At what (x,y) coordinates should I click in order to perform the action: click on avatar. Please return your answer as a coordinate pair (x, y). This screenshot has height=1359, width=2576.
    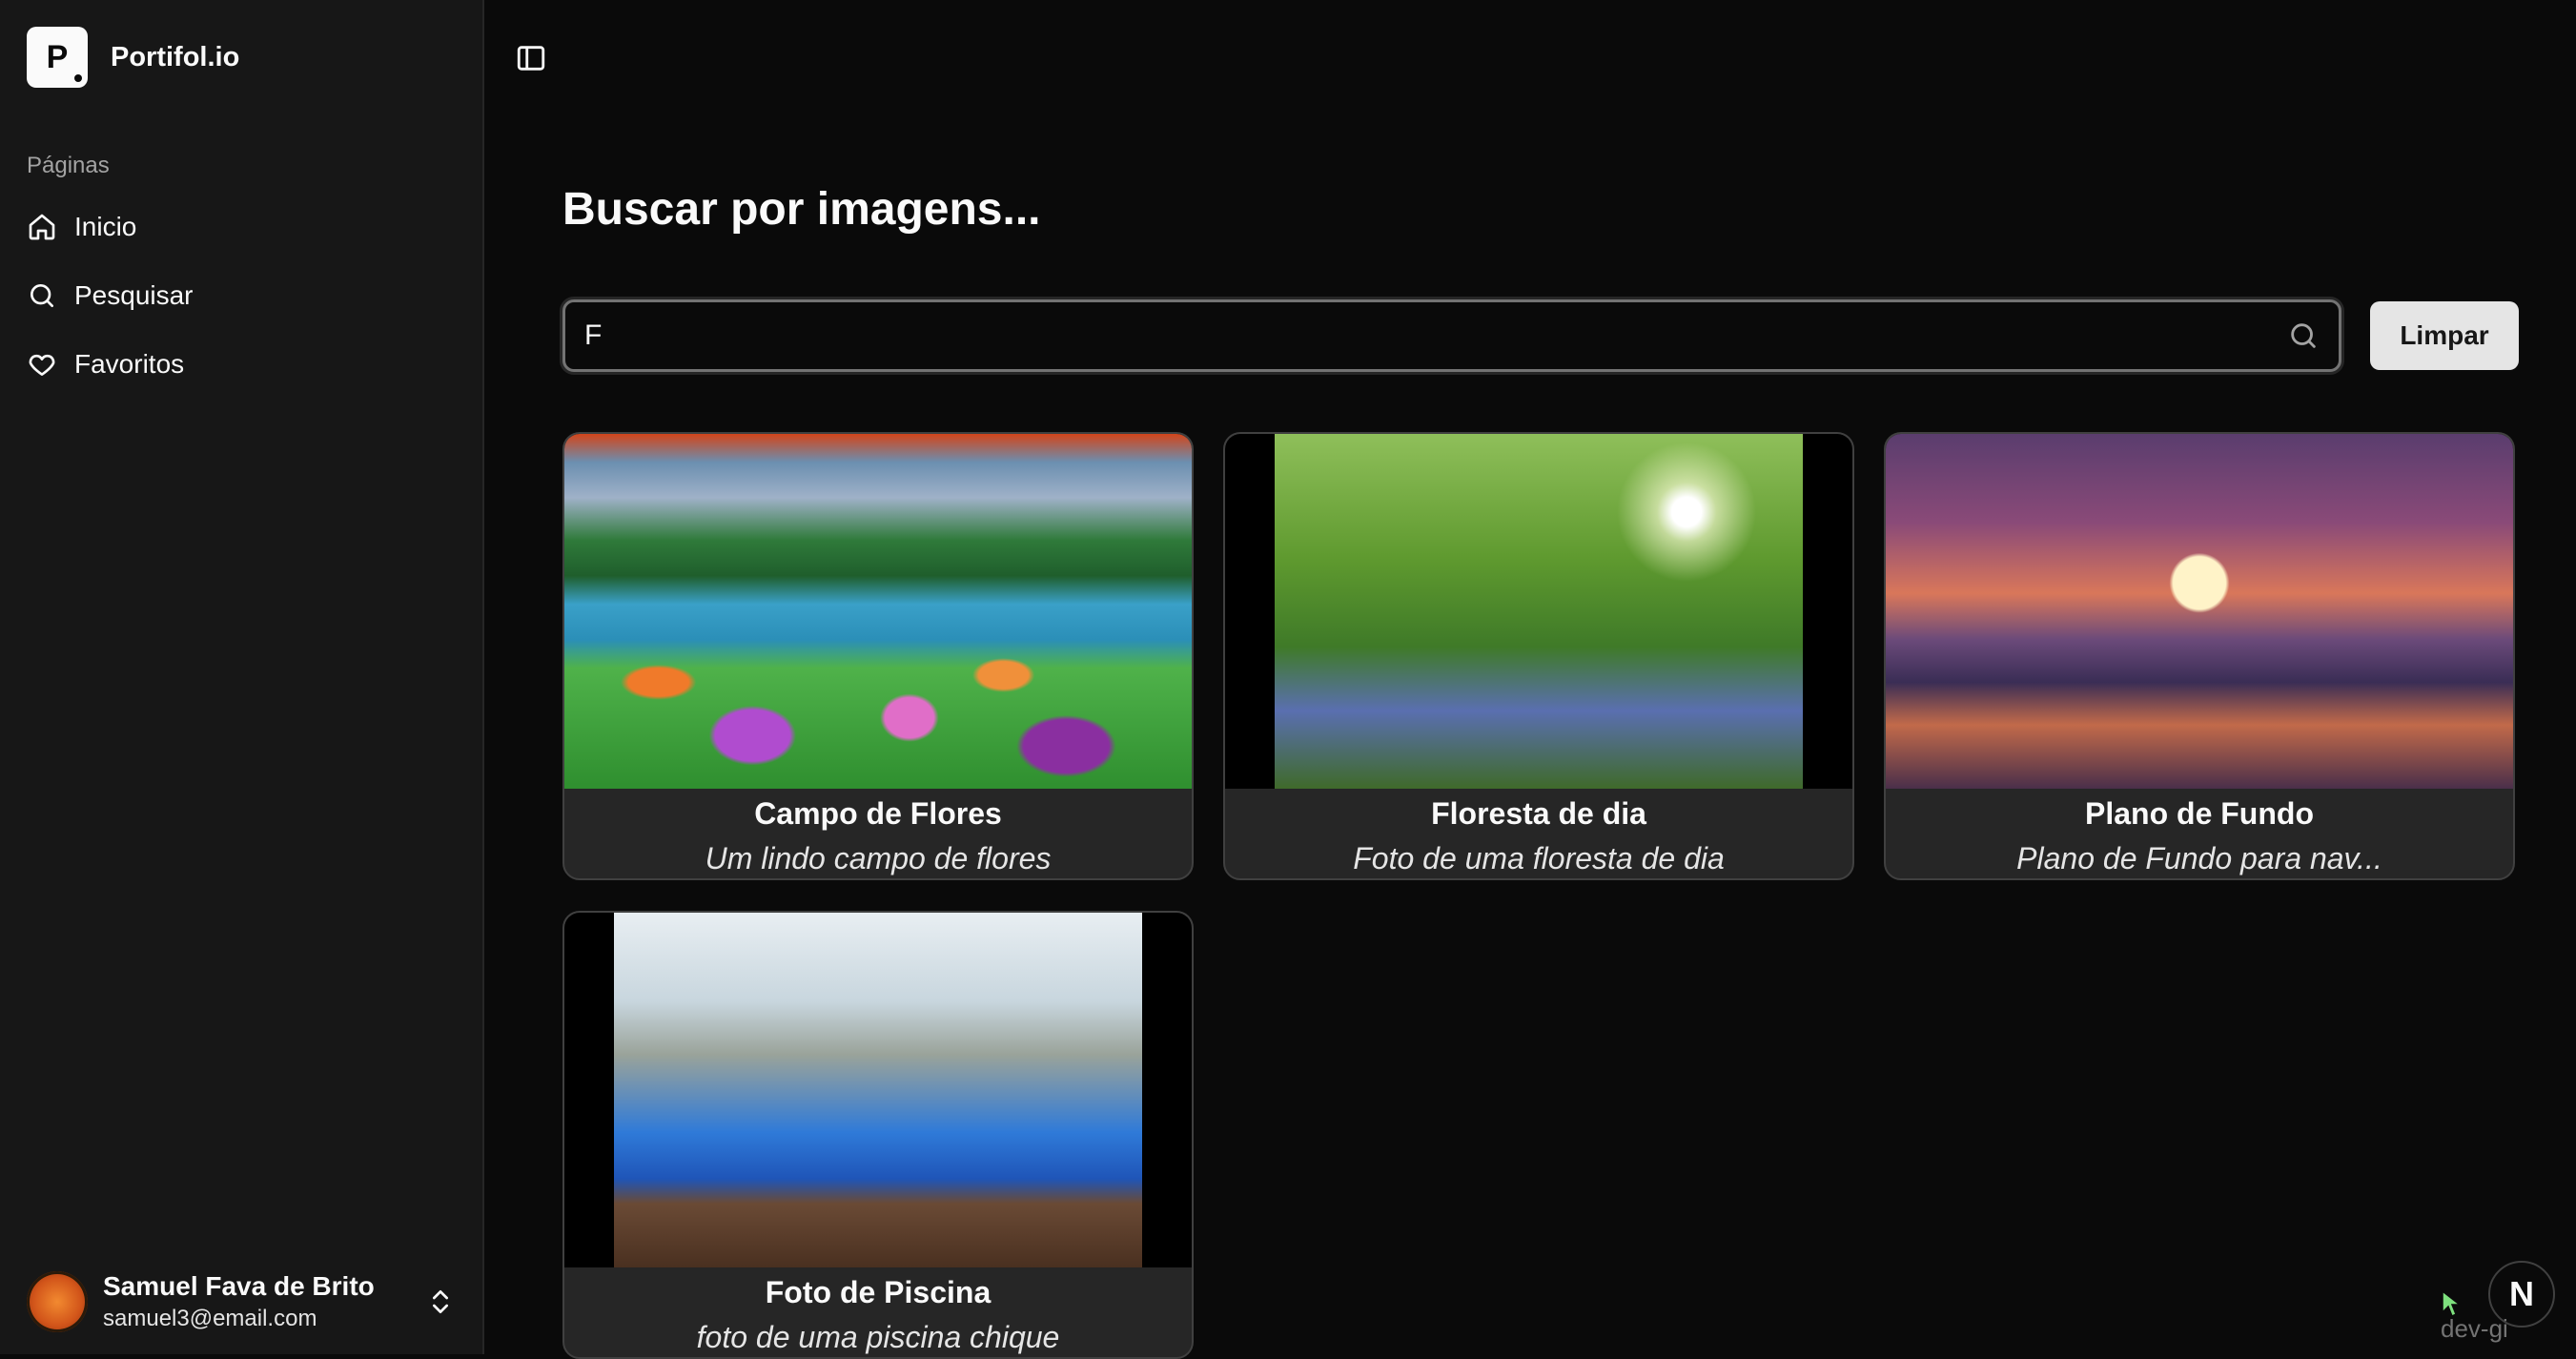
    Looking at the image, I should click on (57, 1301).